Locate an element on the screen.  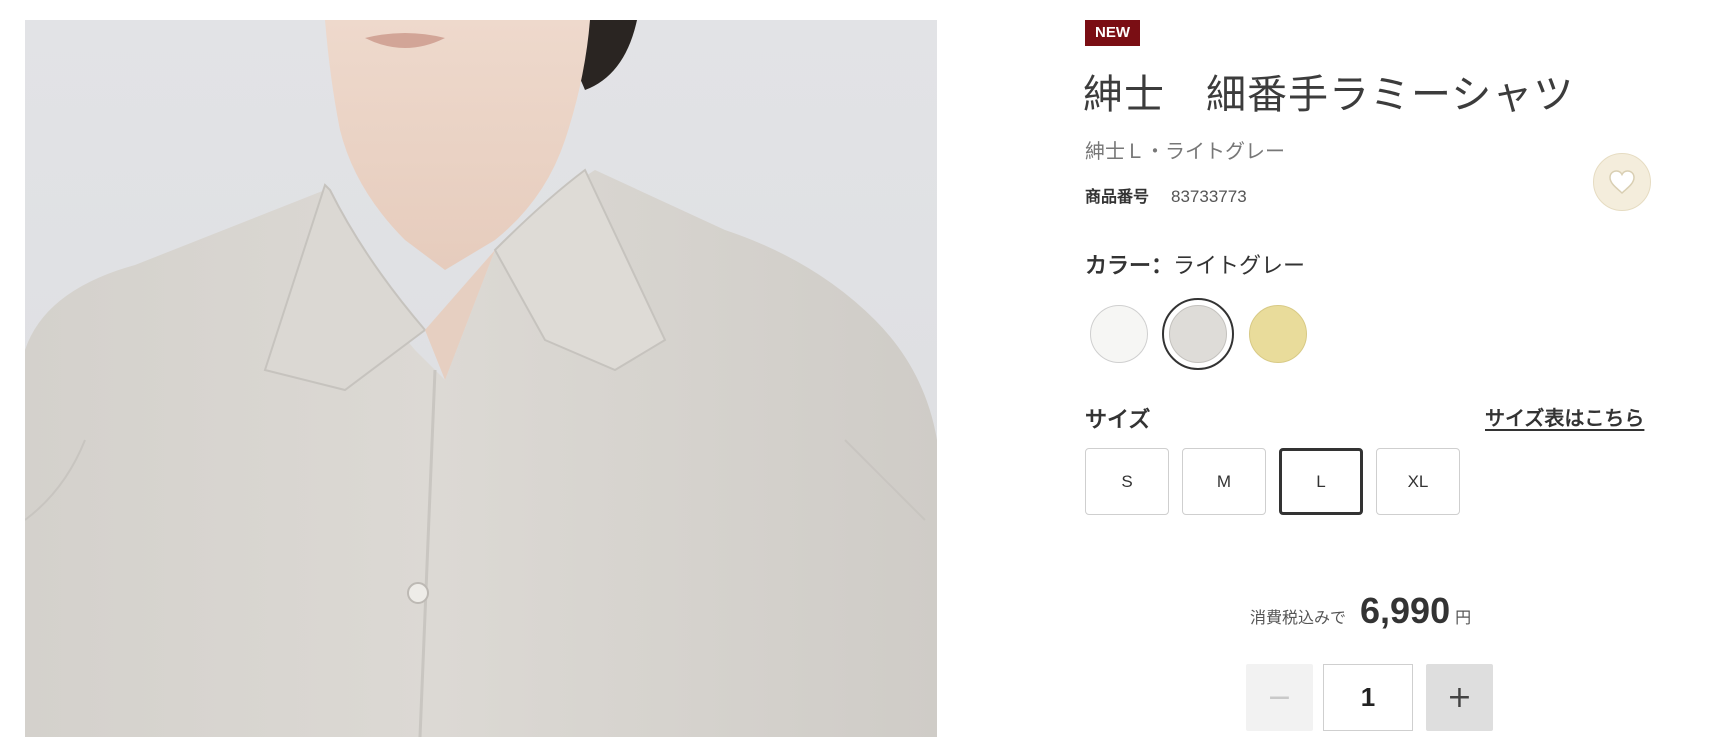
color-label: カラー：ライトグレー is located at coordinates (1195, 264).